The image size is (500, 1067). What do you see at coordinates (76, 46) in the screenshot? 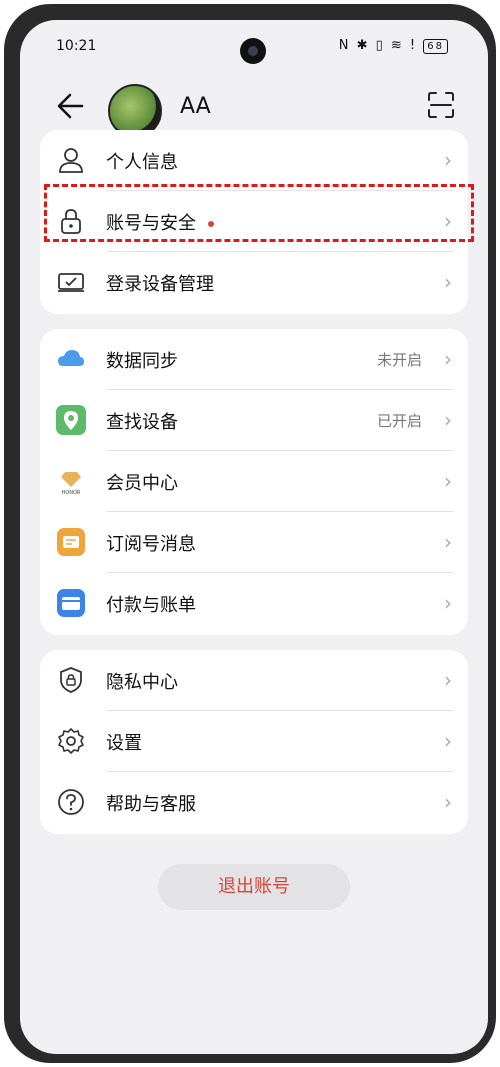
I see `status-time: 10:21` at bounding box center [76, 46].